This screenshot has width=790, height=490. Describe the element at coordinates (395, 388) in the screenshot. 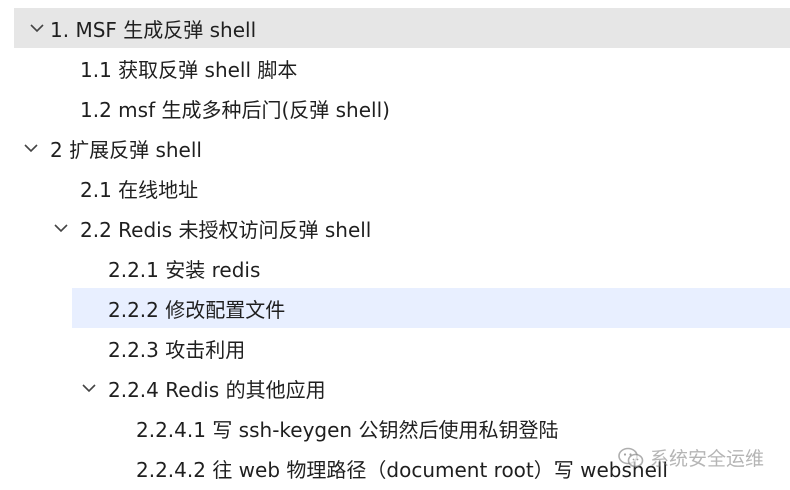

I see `outline-item-2-2-4: 2.2.4 Redis 的其他应用` at that location.